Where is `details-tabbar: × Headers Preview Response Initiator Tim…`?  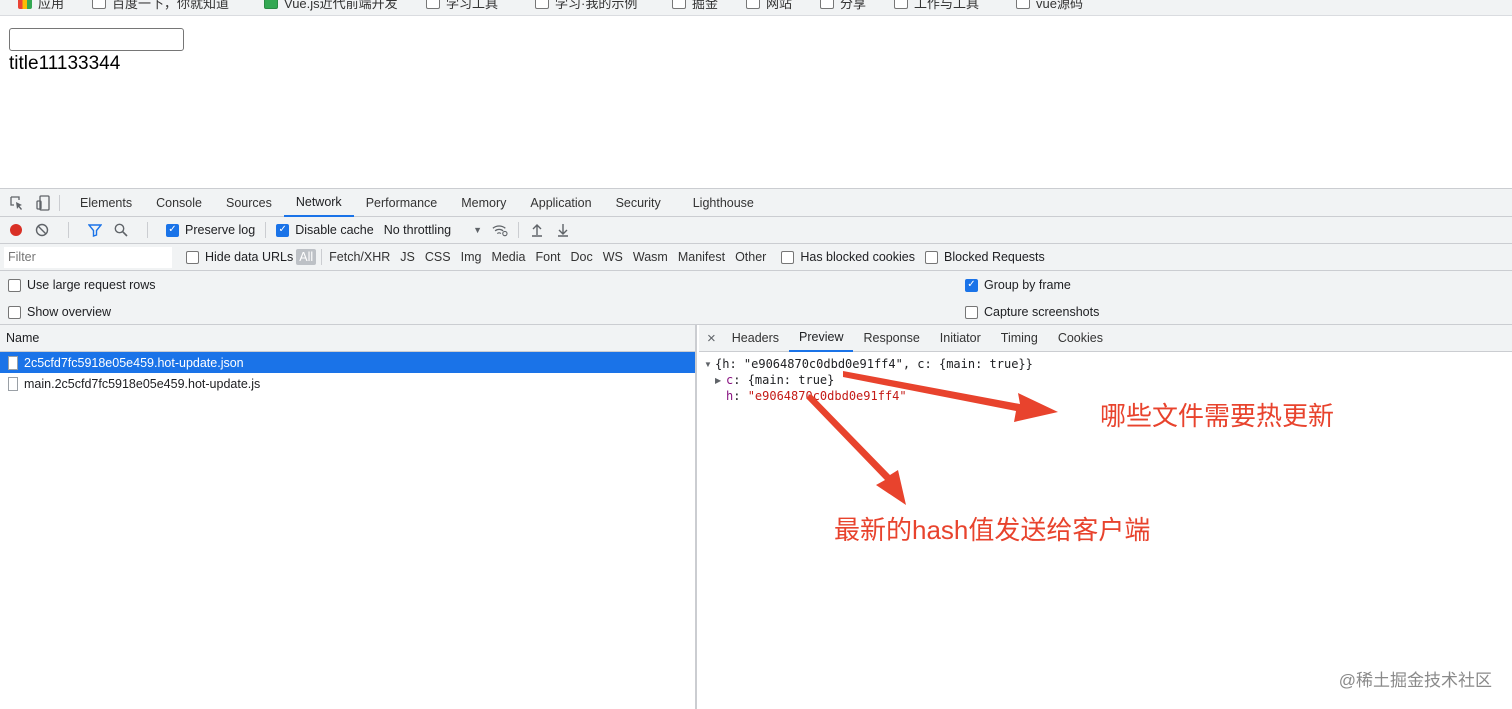
details-tabbar: × Headers Preview Response Initiator Tim… is located at coordinates (1105, 338).